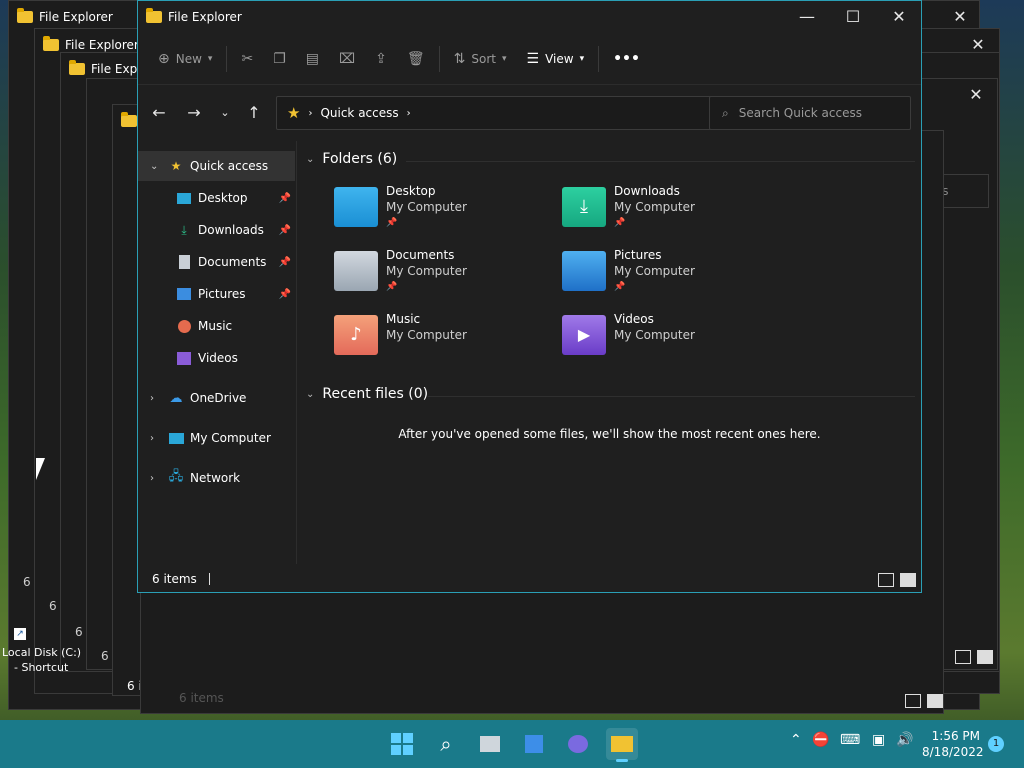  I want to click on sort-button: ⇅ Sort ▾, so click(480, 59).